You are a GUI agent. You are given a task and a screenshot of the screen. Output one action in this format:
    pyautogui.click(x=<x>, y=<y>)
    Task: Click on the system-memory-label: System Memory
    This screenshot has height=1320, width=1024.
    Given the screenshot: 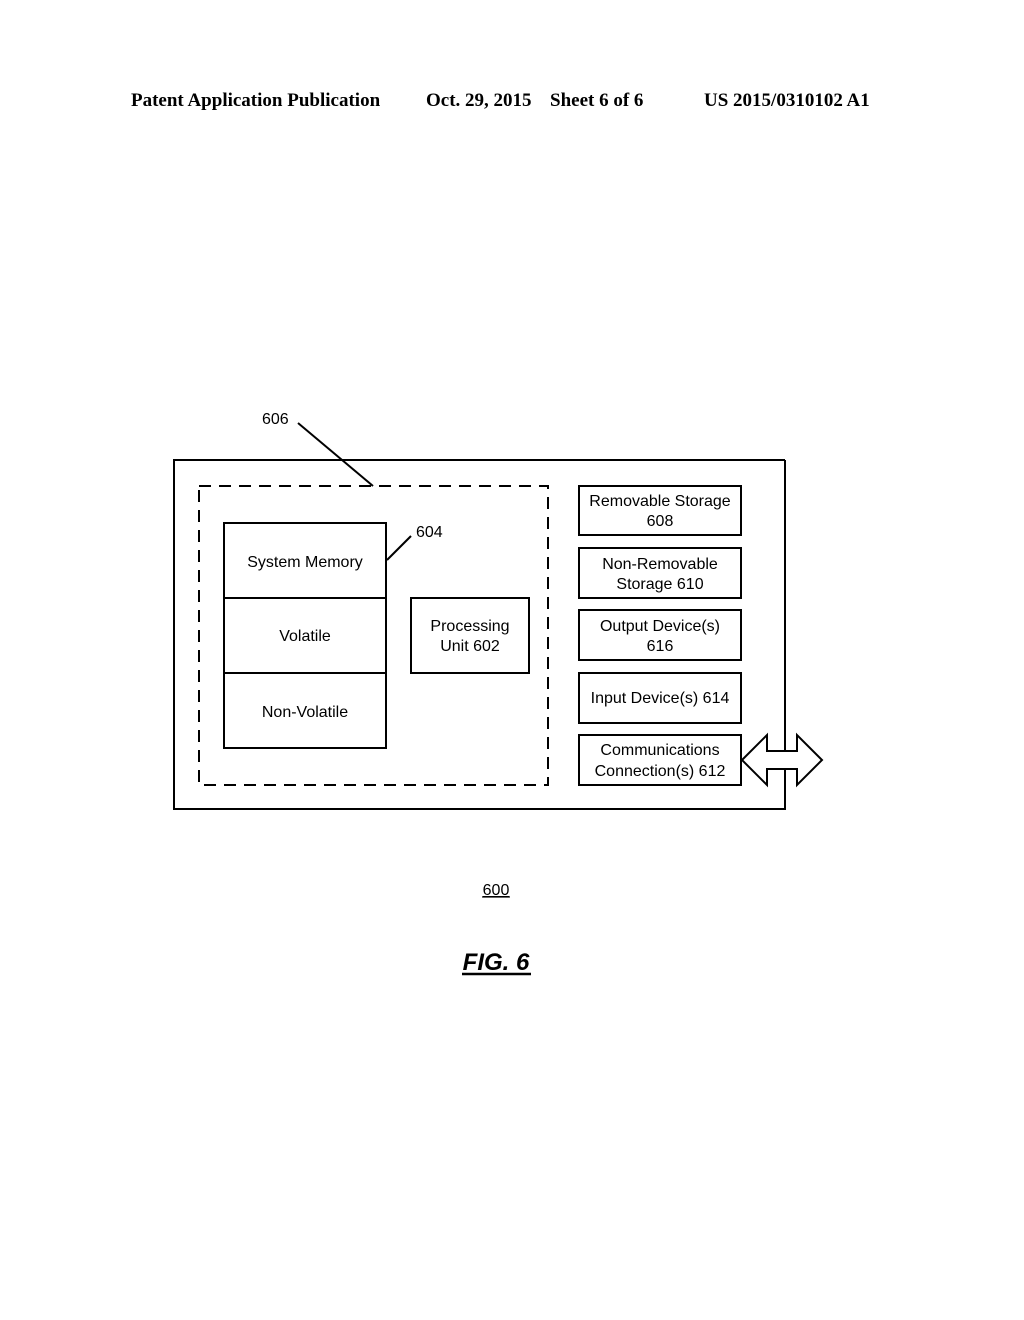 What is the action you would take?
    pyautogui.click(x=305, y=562)
    